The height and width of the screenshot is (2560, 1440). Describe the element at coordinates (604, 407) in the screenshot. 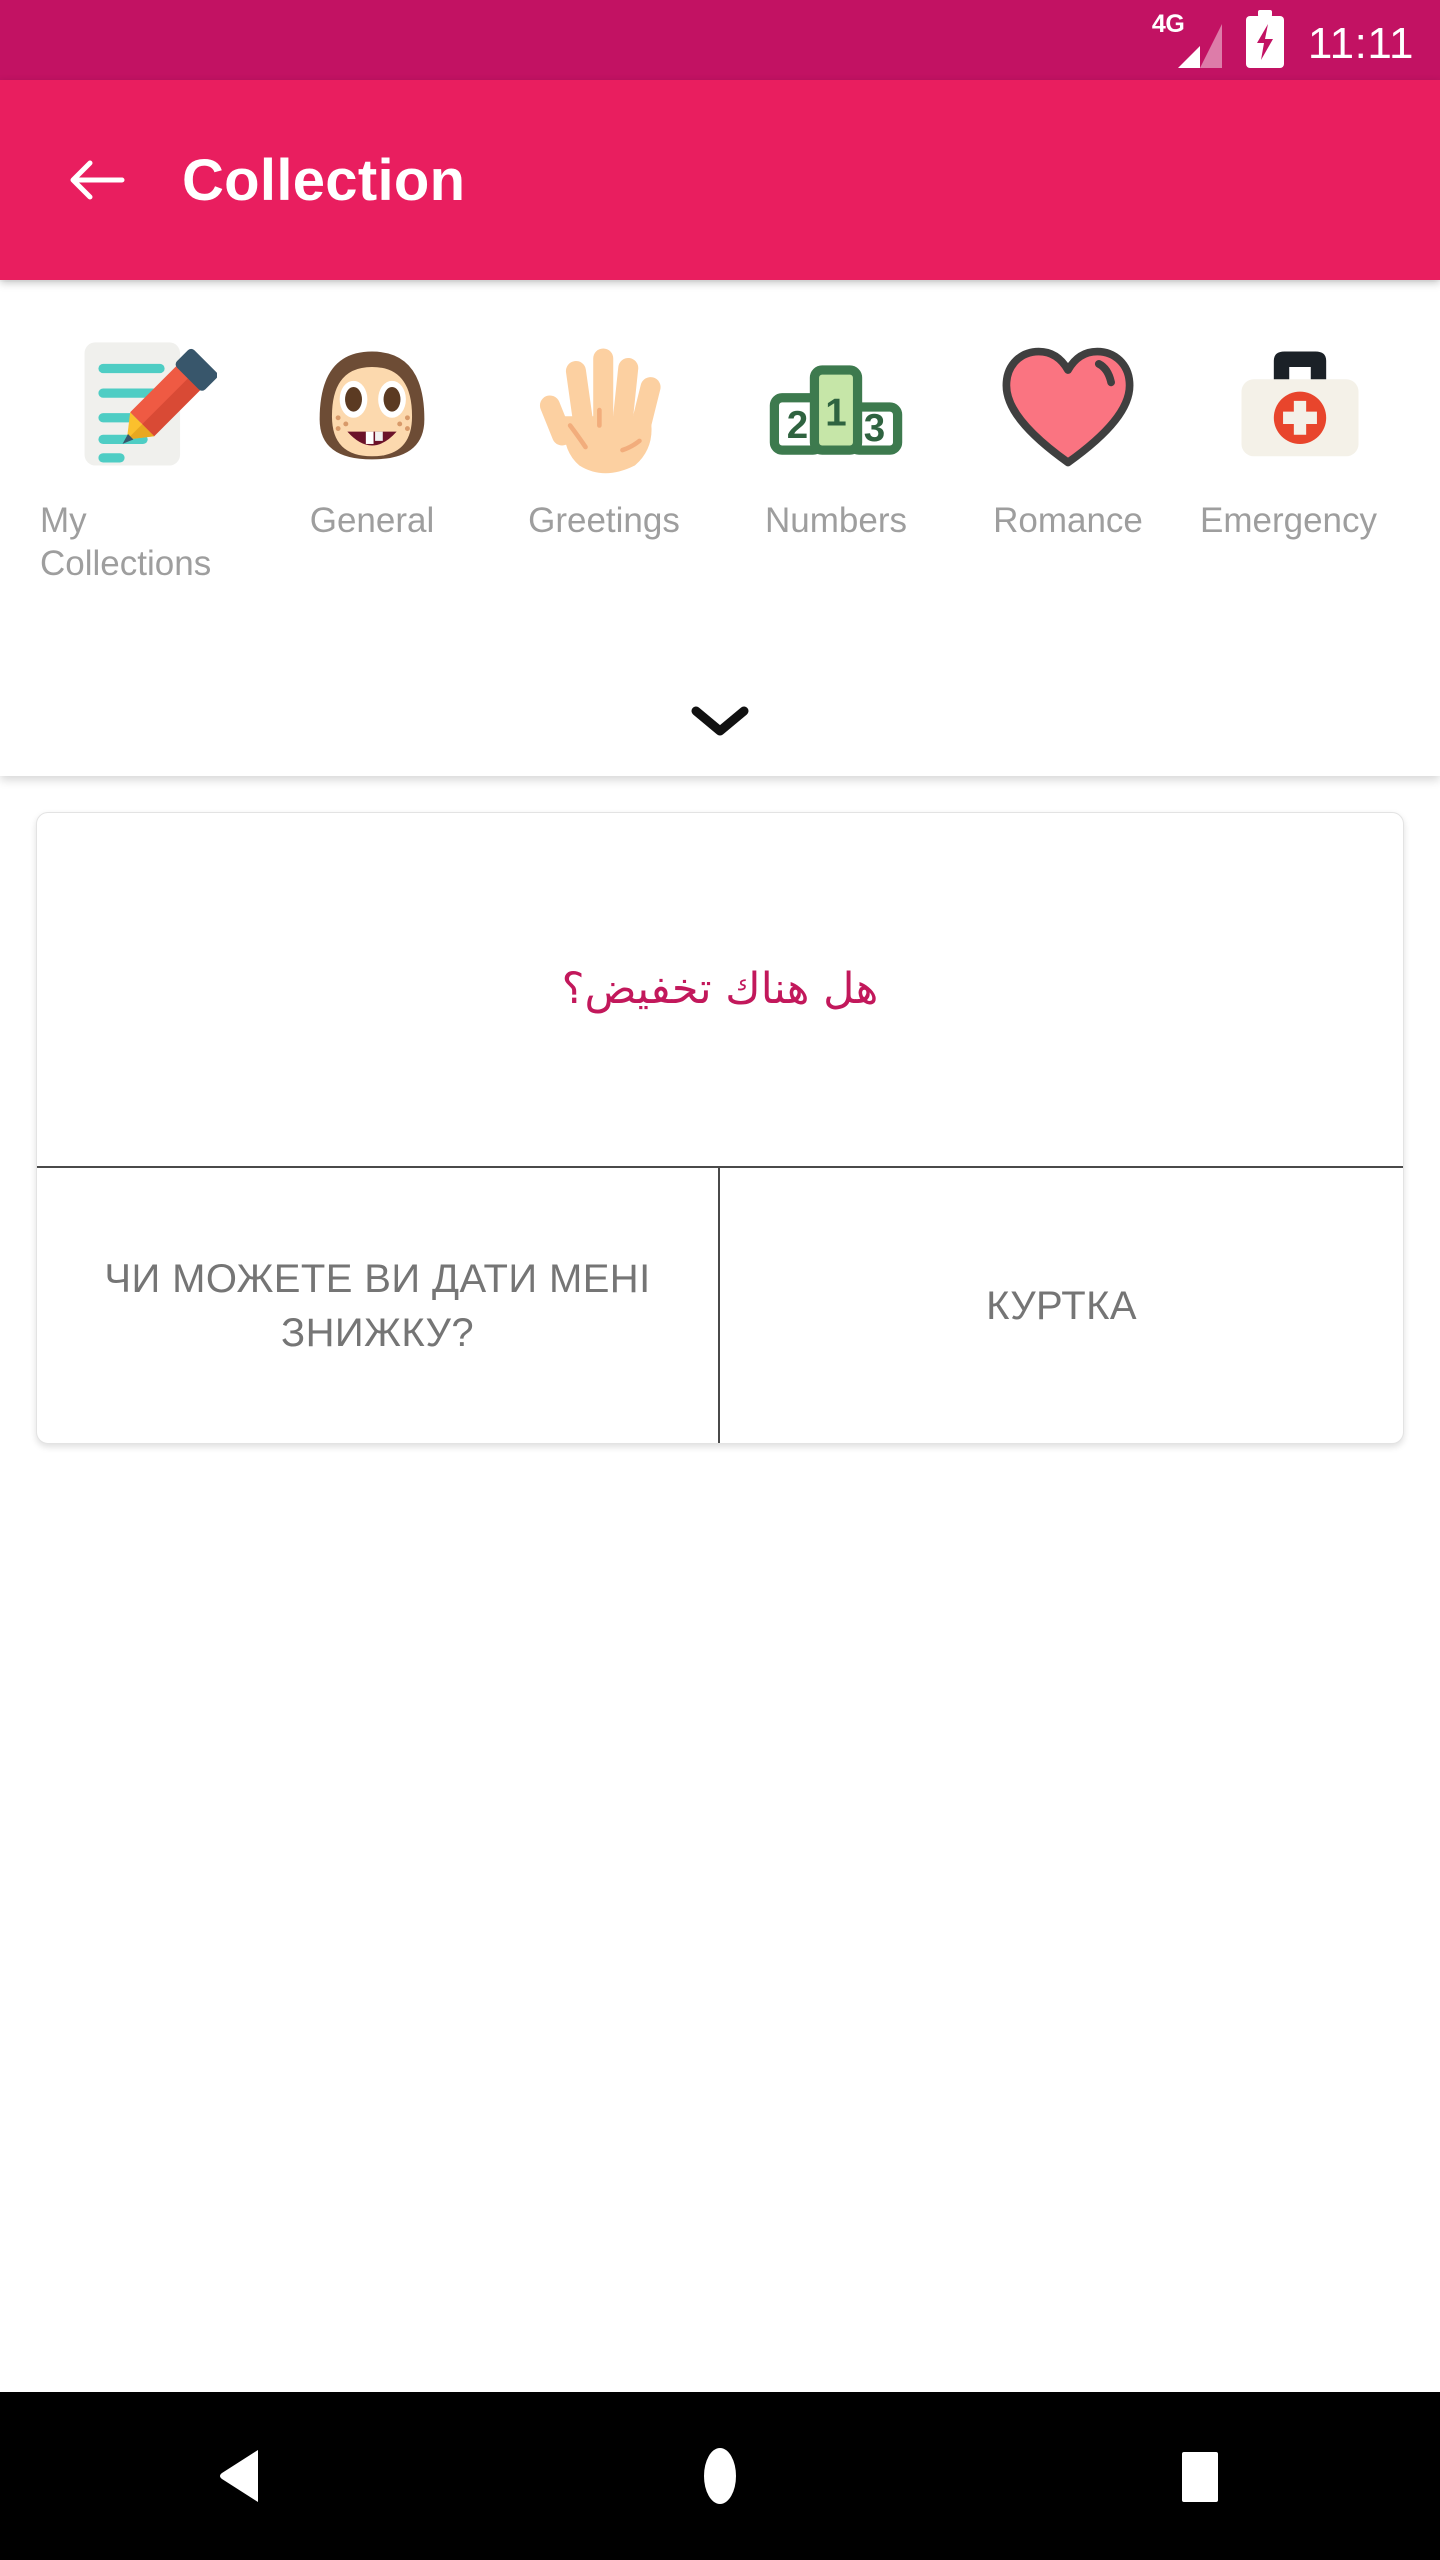

I see `raised-hand-icon` at that location.